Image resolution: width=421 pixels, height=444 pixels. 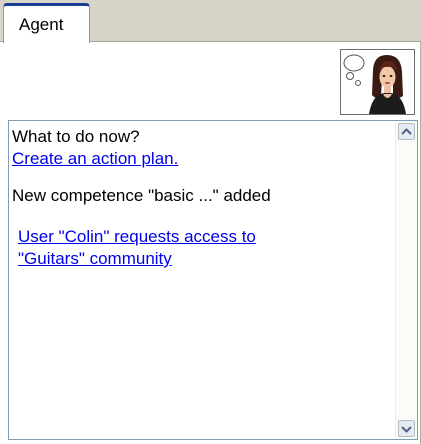 I want to click on access-request-link-line1: User "Colin" requests access to, so click(x=137, y=236).